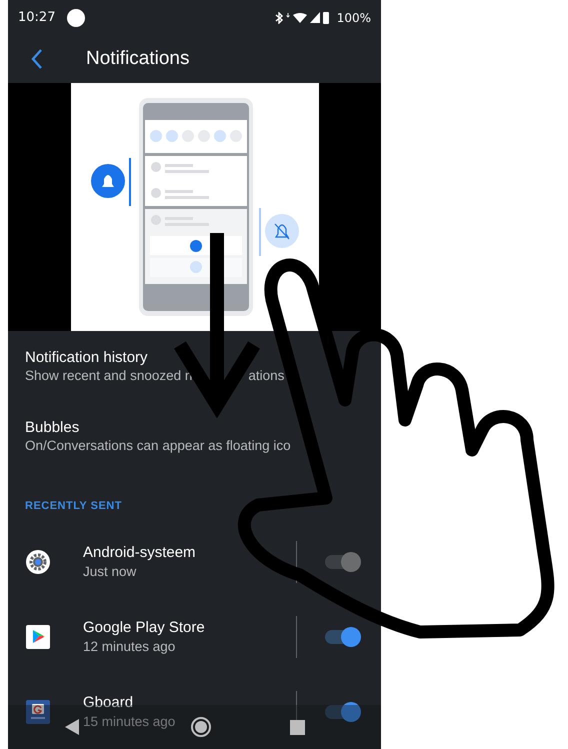 This screenshot has width=568, height=749. What do you see at coordinates (129, 721) in the screenshot?
I see `app-time: 15 minutes ago` at bounding box center [129, 721].